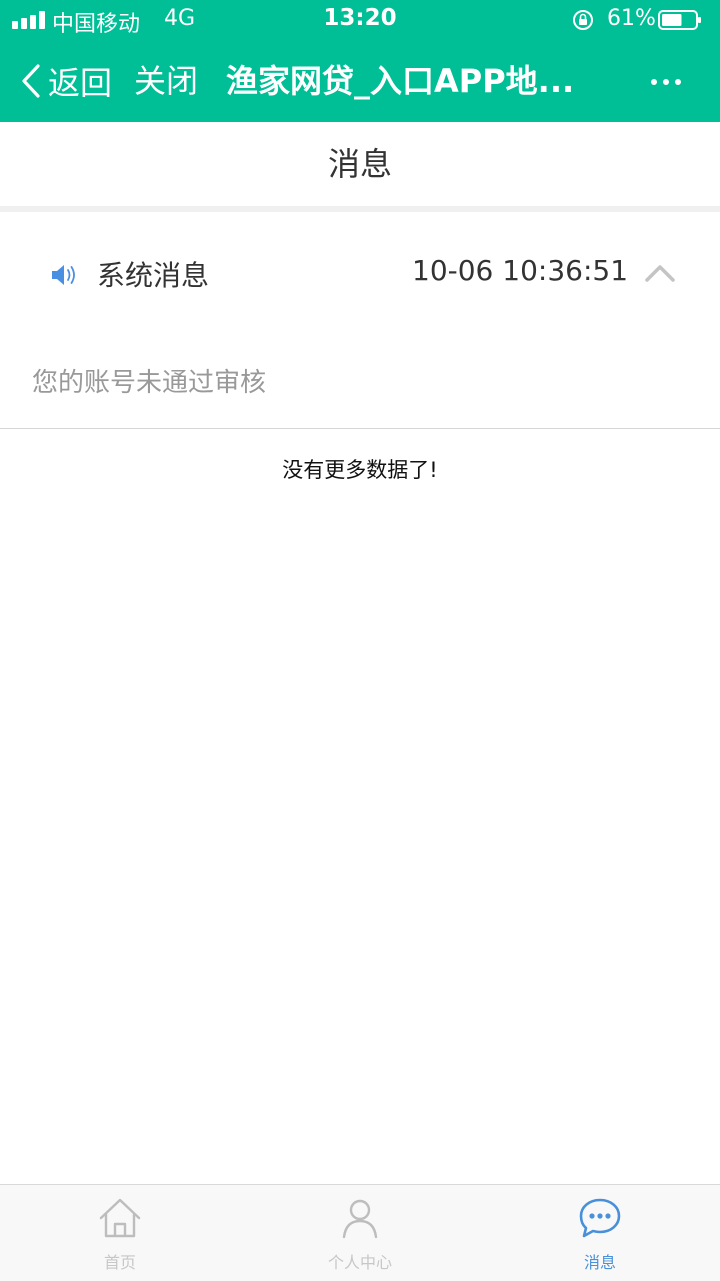  I want to click on tab-home: 首页, so click(120, 1233).